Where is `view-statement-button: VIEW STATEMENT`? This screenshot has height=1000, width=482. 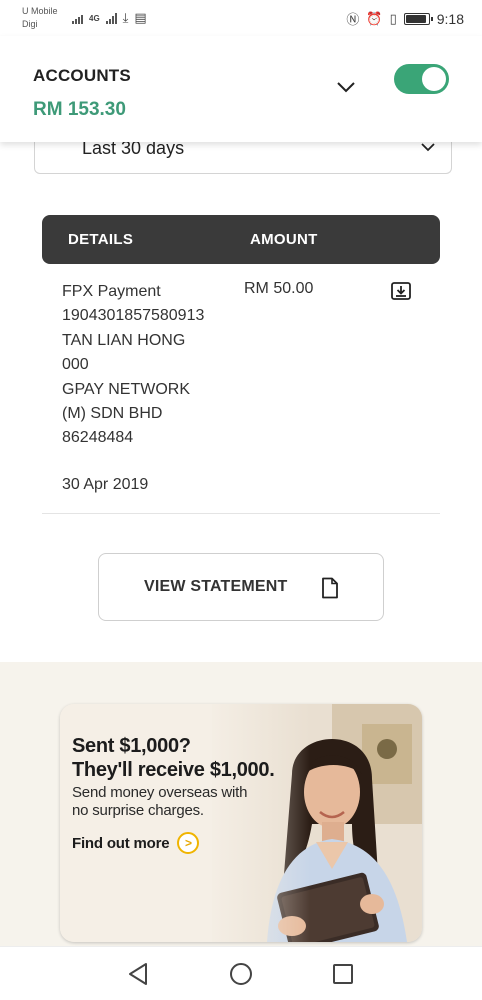
view-statement-button: VIEW STATEMENT is located at coordinates (241, 587).